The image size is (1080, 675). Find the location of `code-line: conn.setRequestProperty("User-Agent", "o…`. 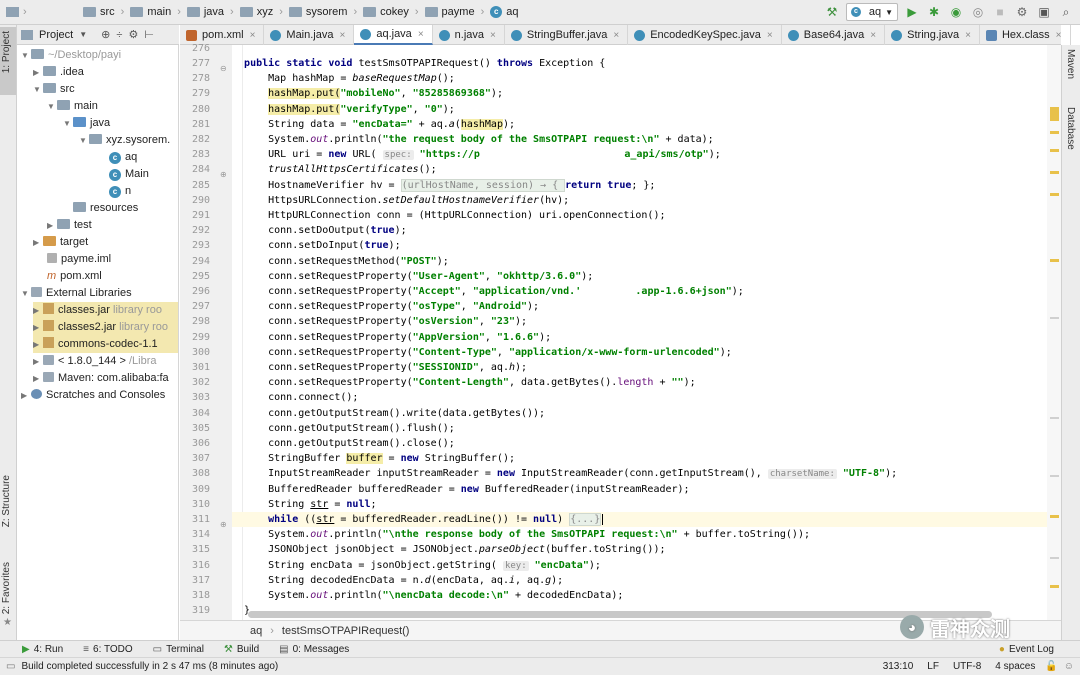

code-line: conn.setRequestProperty("User-Agent", "o… is located at coordinates (639, 276).